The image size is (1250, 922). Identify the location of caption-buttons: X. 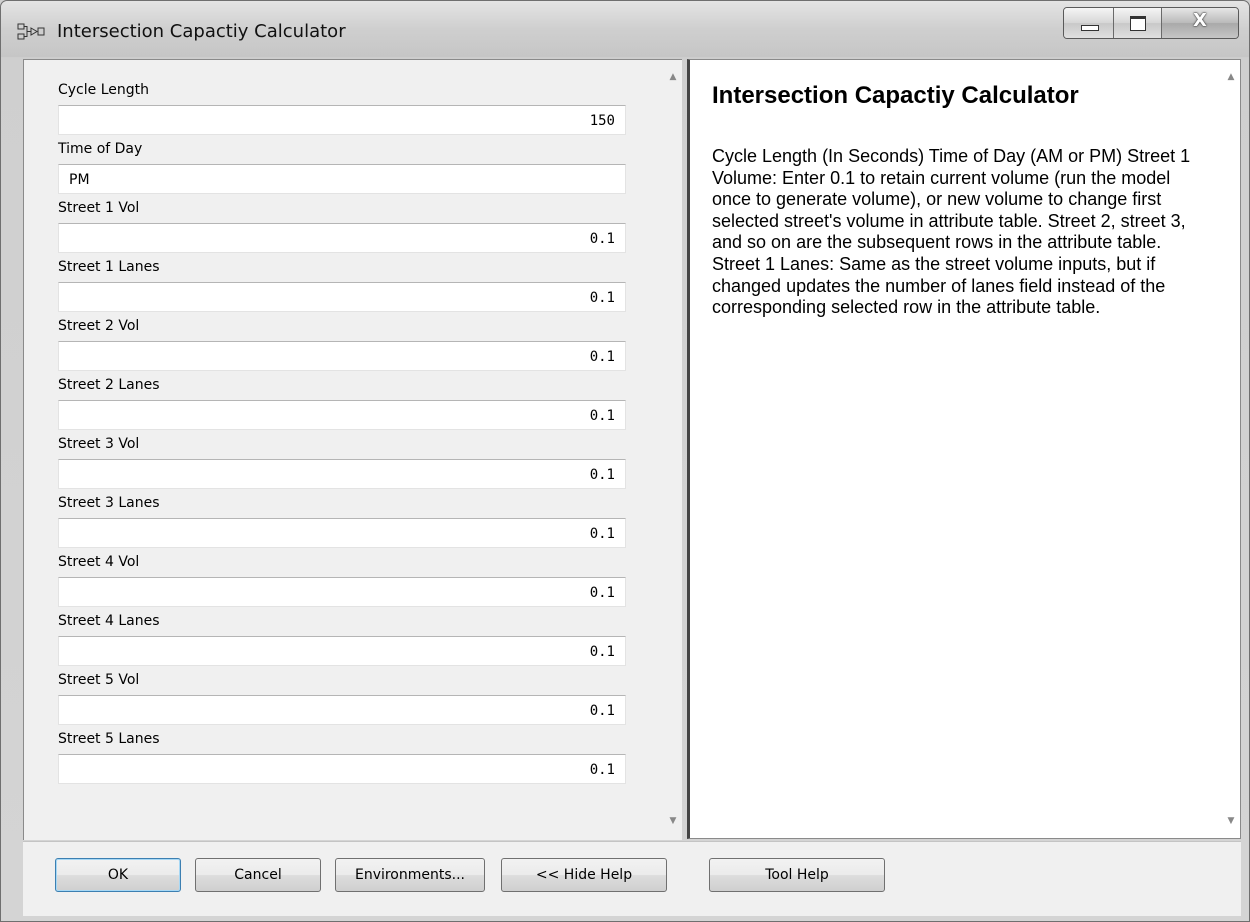
(1151, 23).